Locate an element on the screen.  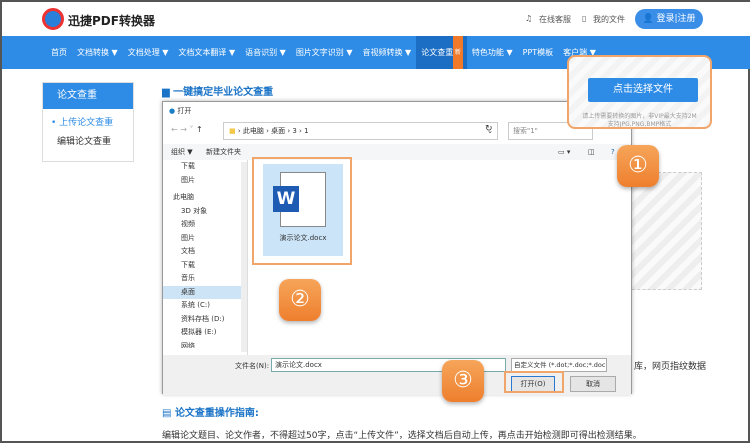
refresh-icon: ↻ is located at coordinates (489, 129).